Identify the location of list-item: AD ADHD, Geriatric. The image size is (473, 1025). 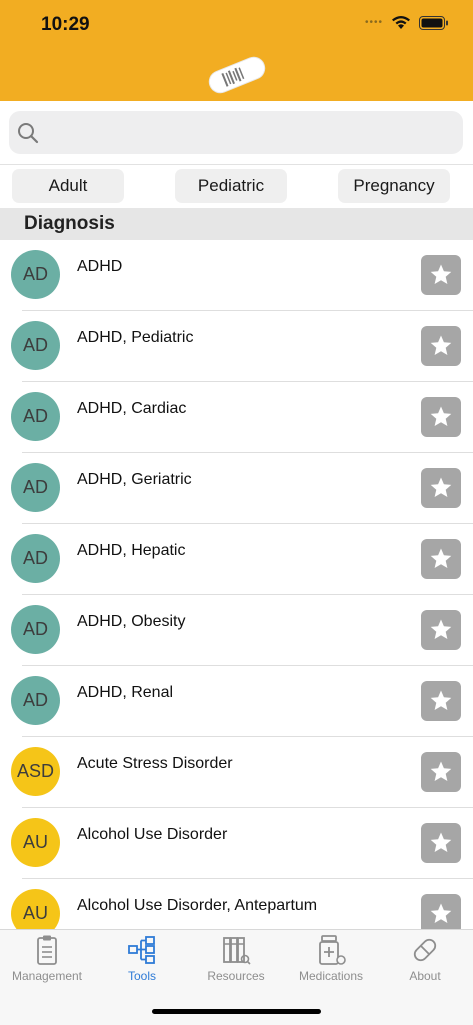
(236, 488).